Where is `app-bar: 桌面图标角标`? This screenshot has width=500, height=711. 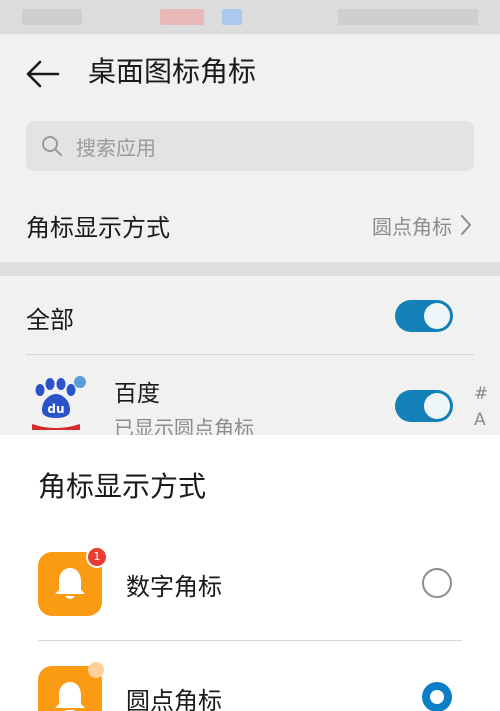
app-bar: 桌面图标角标 is located at coordinates (250, 73).